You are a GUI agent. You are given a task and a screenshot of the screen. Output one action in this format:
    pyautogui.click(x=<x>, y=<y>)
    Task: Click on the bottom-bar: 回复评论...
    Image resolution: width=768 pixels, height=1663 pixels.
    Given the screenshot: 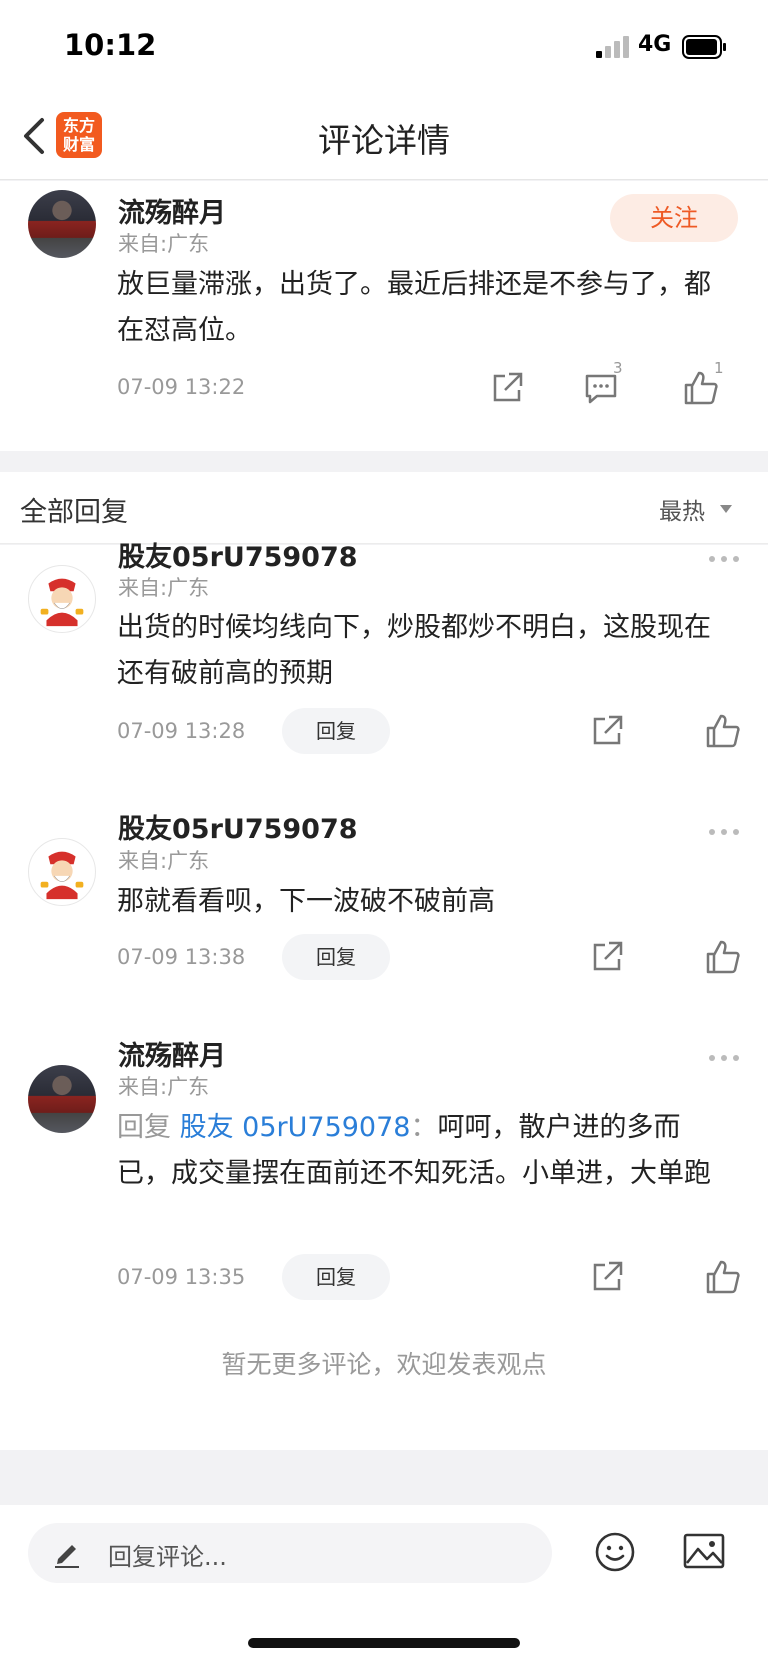 What is the action you would take?
    pyautogui.click(x=384, y=1584)
    